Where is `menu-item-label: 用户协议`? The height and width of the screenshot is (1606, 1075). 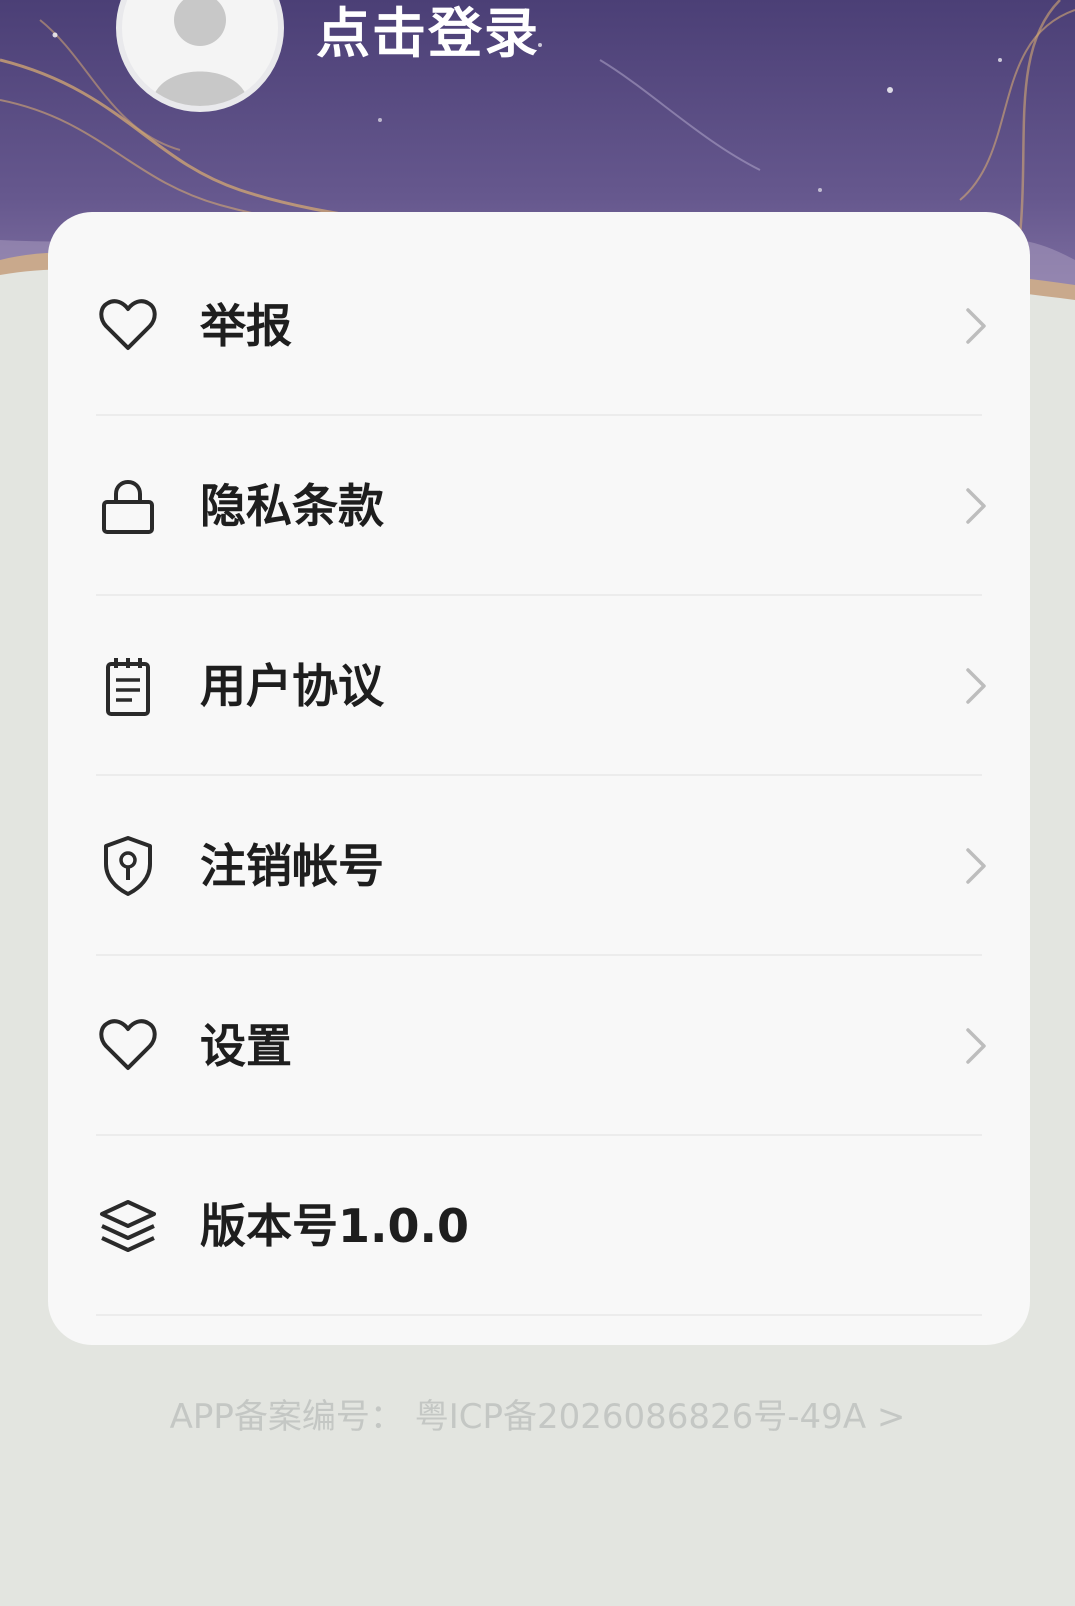
menu-item-label: 用户协议 is located at coordinates (292, 686).